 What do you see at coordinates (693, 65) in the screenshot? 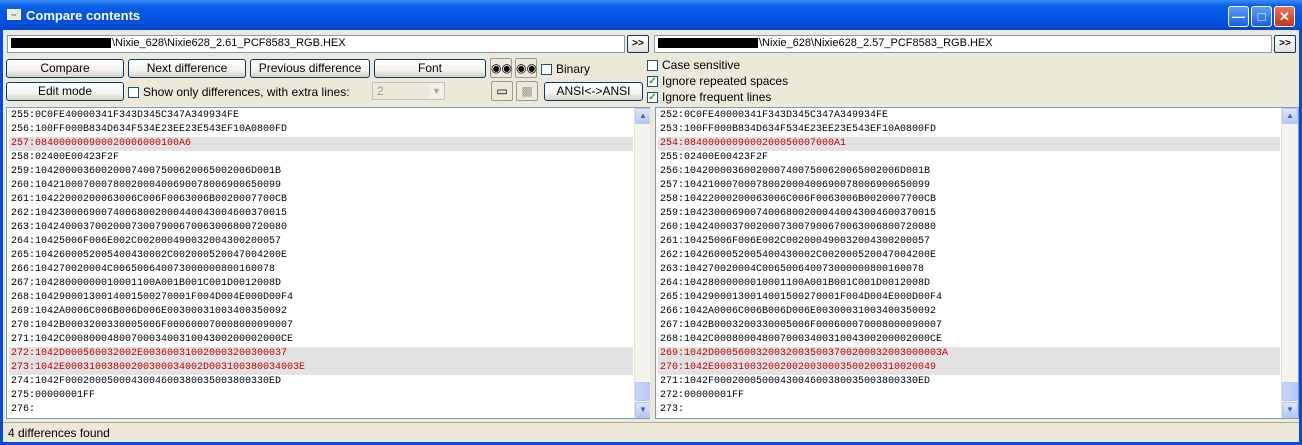
I see `case-sensitive-checkbox: Case sensitive` at bounding box center [693, 65].